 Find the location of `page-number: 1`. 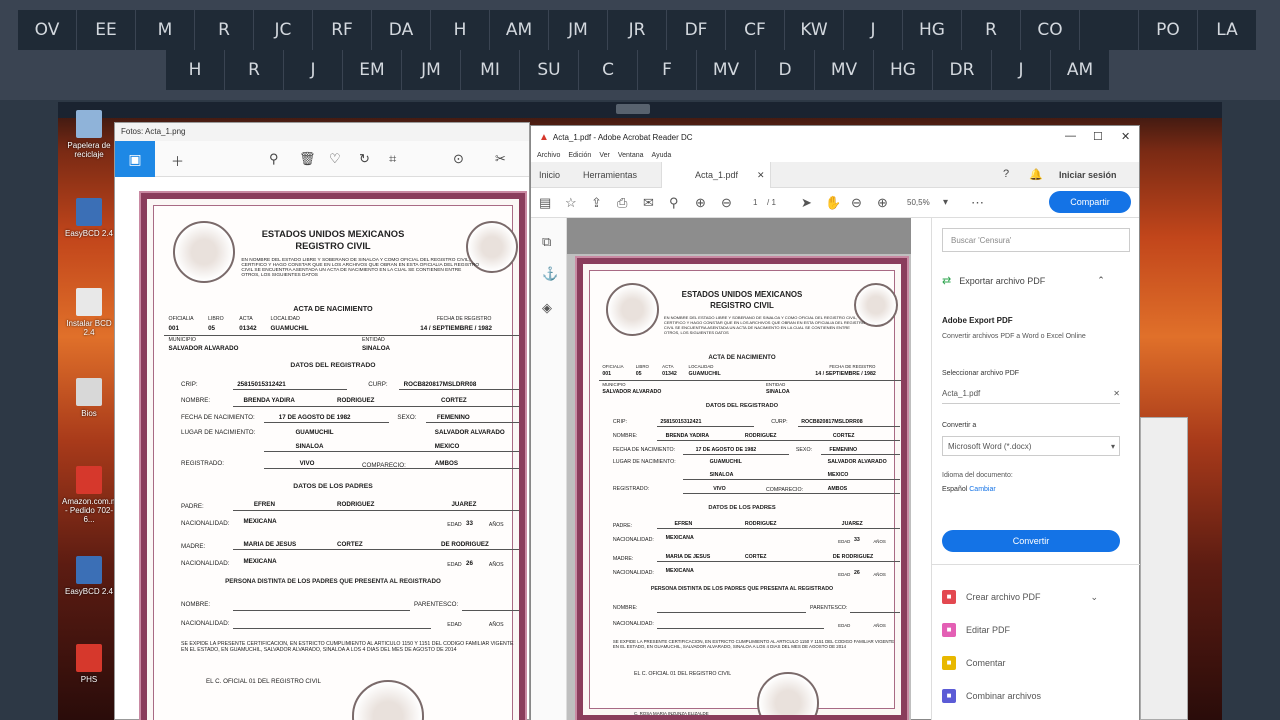

page-number: 1 is located at coordinates (755, 202).